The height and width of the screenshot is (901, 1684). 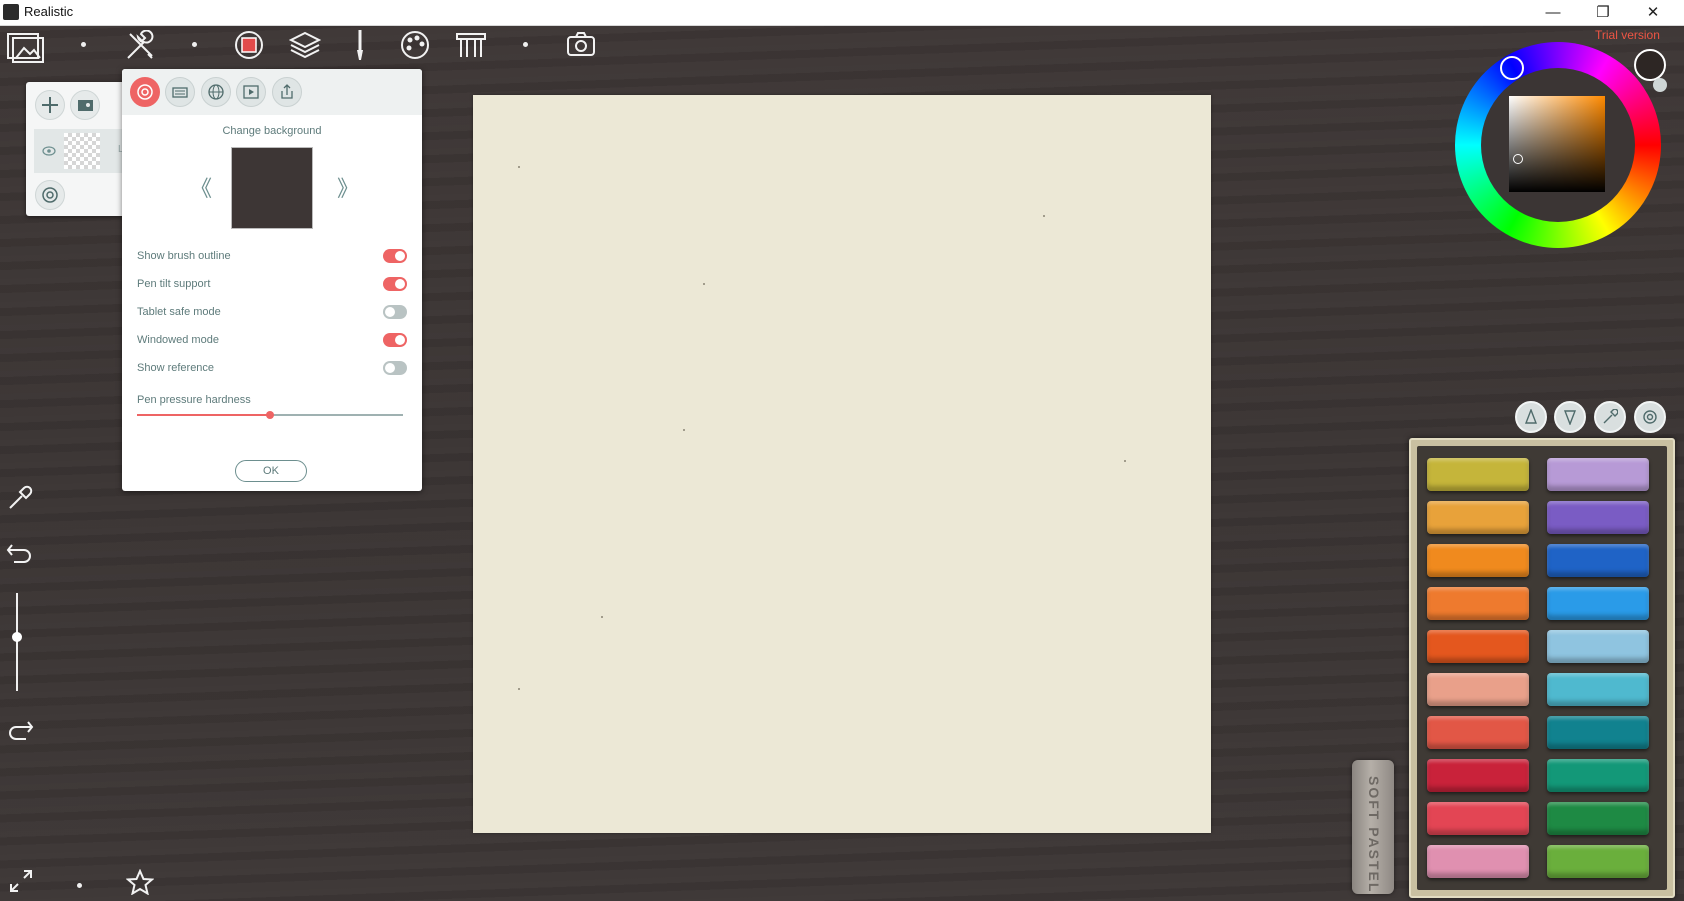 What do you see at coordinates (272, 313) in the screenshot?
I see `option-tablet-safe-mode: Tablet safe mode` at bounding box center [272, 313].